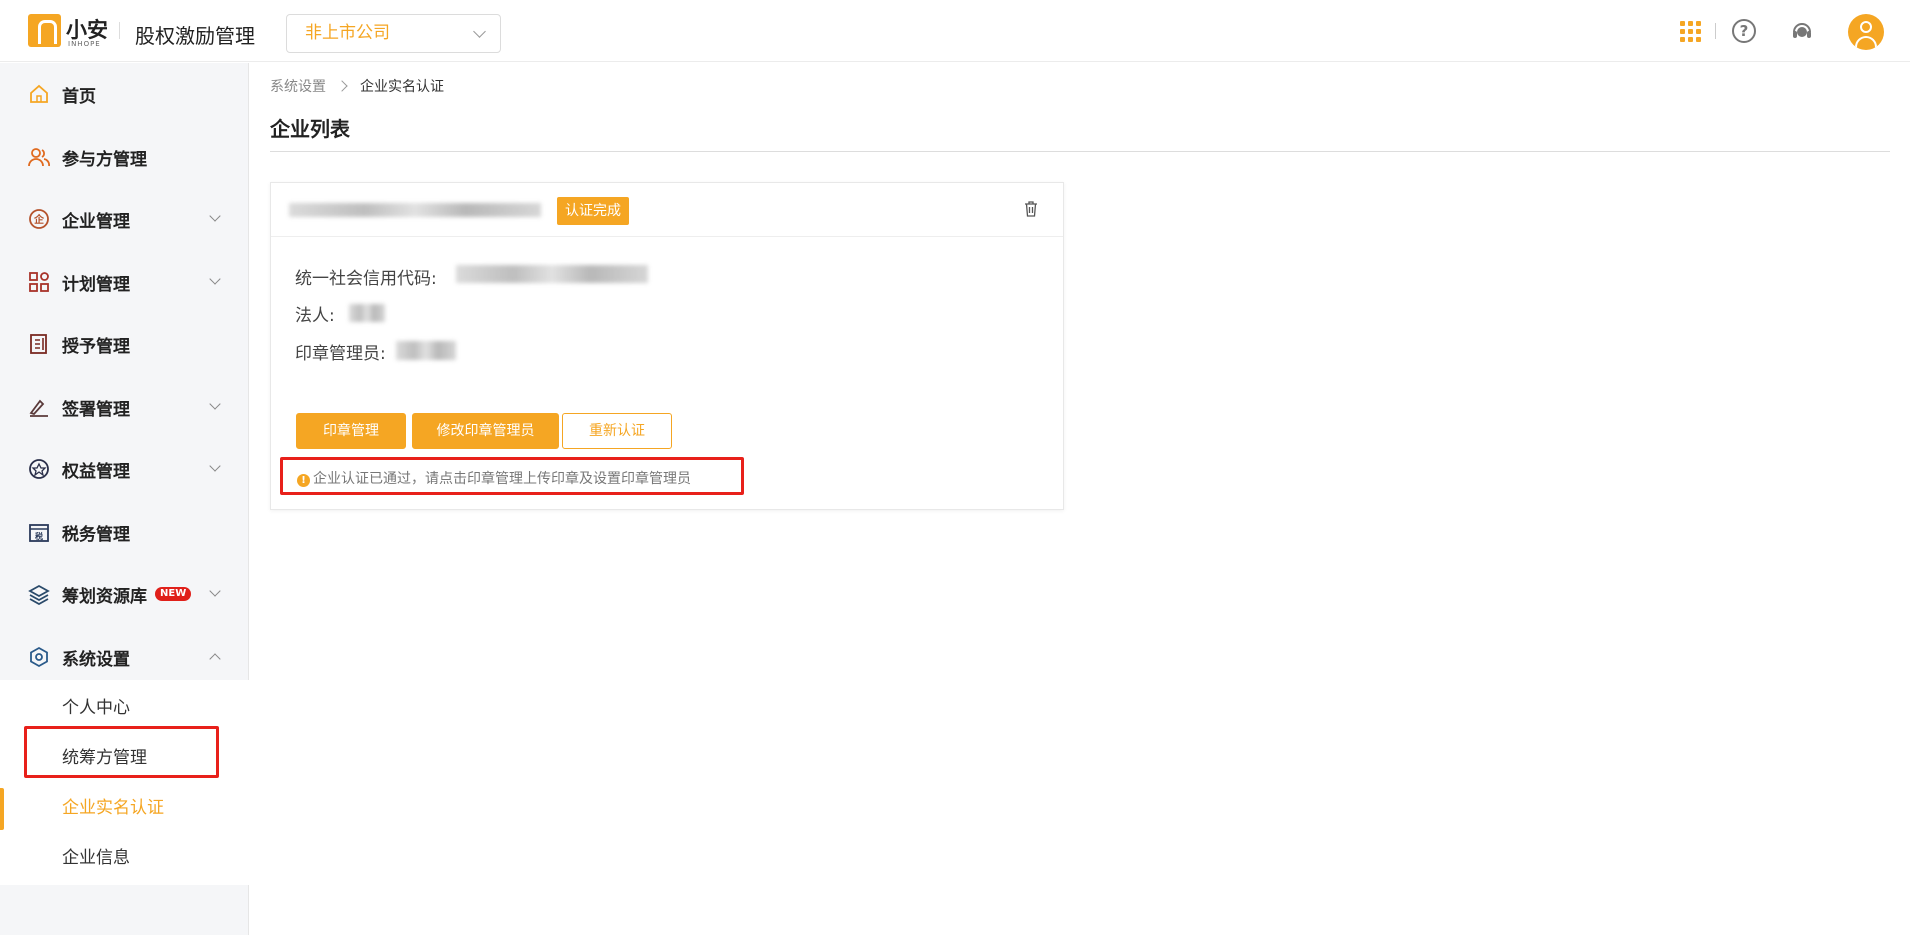 The image size is (1910, 935). I want to click on reauth-button: 重新认证, so click(617, 431).